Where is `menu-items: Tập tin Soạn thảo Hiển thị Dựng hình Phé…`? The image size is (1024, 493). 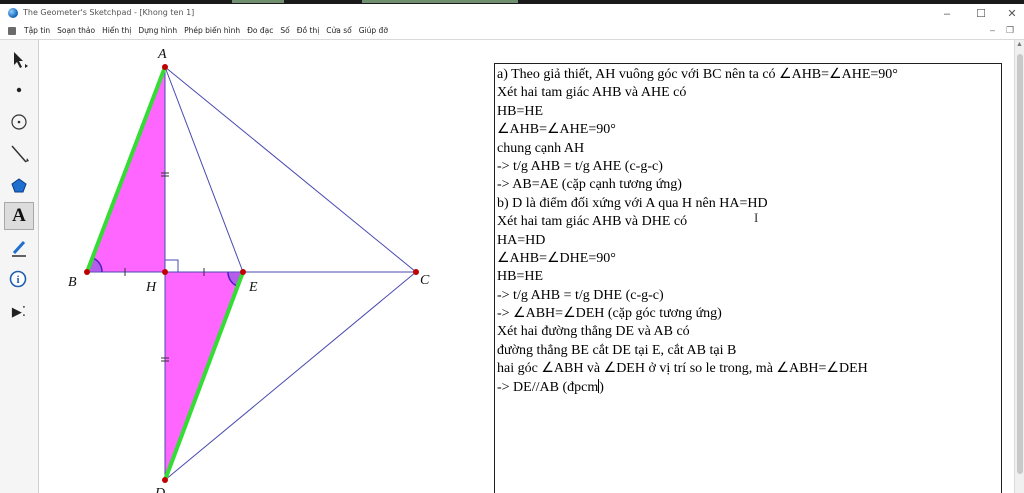 menu-items: Tập tin Soạn thảo Hiển thị Dựng hình Phé… is located at coordinates (206, 31).